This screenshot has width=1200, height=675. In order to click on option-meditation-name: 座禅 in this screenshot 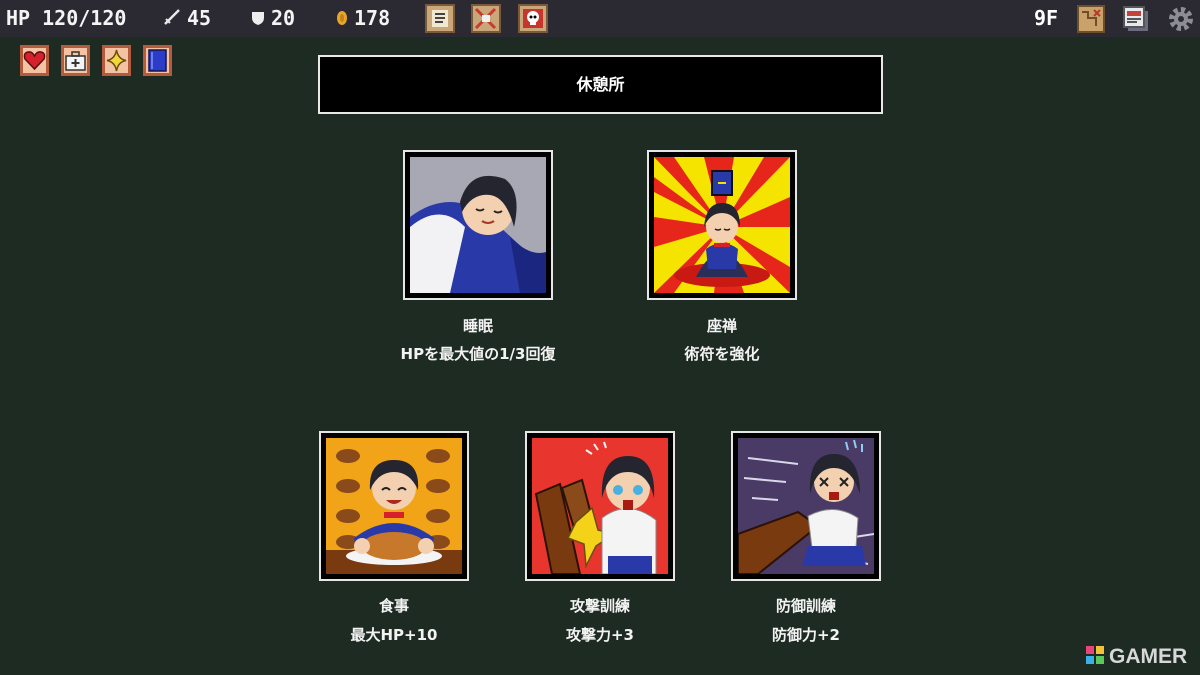, I will do `click(721, 326)`.